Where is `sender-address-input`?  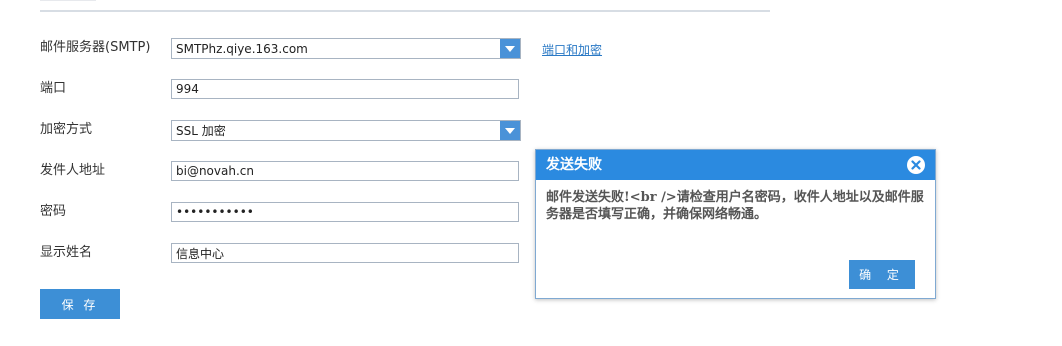 sender-address-input is located at coordinates (345, 171).